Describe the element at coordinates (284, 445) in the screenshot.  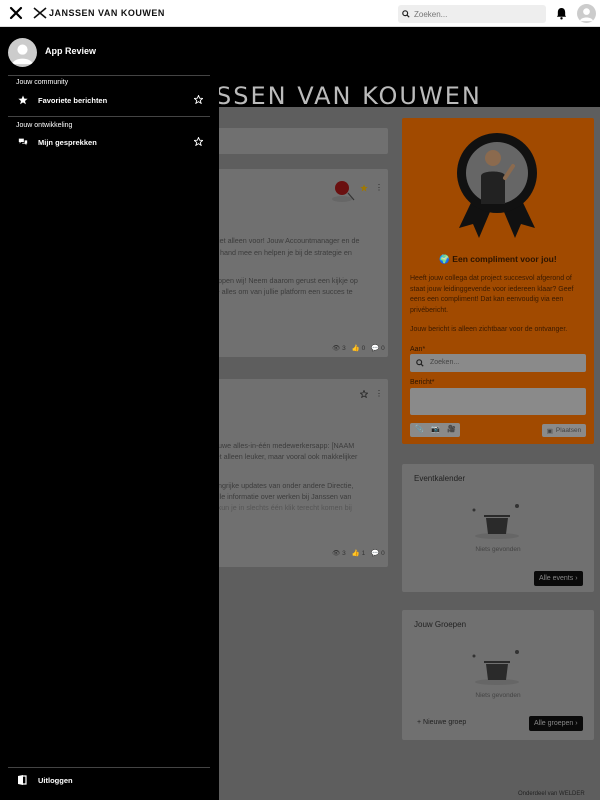
I see `post-text-line: euwe alles-in-één medewerkersapp: [NAAM` at that location.